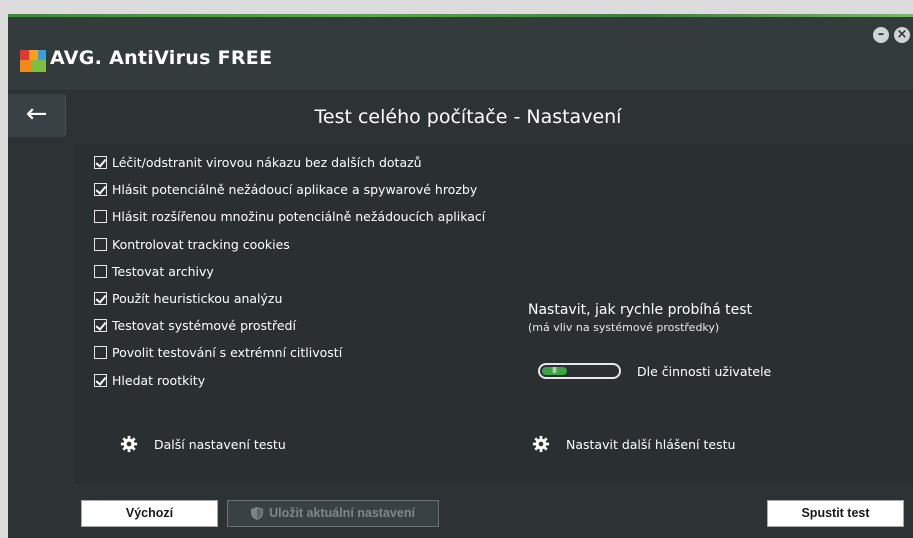 Image resolution: width=913 pixels, height=538 pixels. I want to click on option-row: Použít heuristickou analýzu, so click(188, 298).